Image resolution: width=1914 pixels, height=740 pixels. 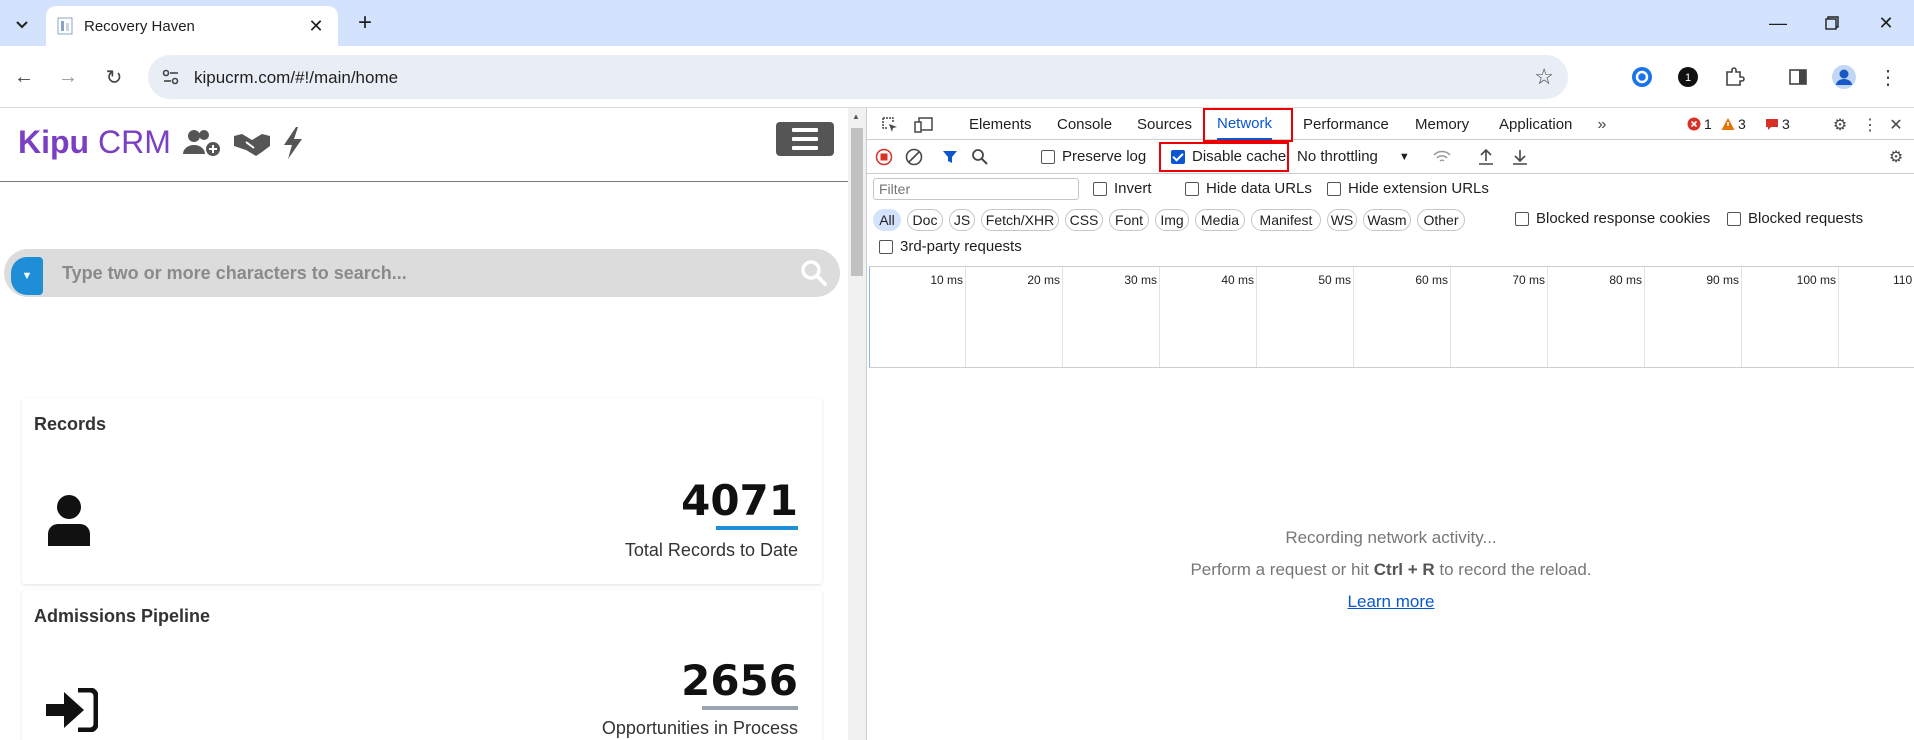 What do you see at coordinates (1237, 280) in the screenshot?
I see `timeline-label: 40 ms` at bounding box center [1237, 280].